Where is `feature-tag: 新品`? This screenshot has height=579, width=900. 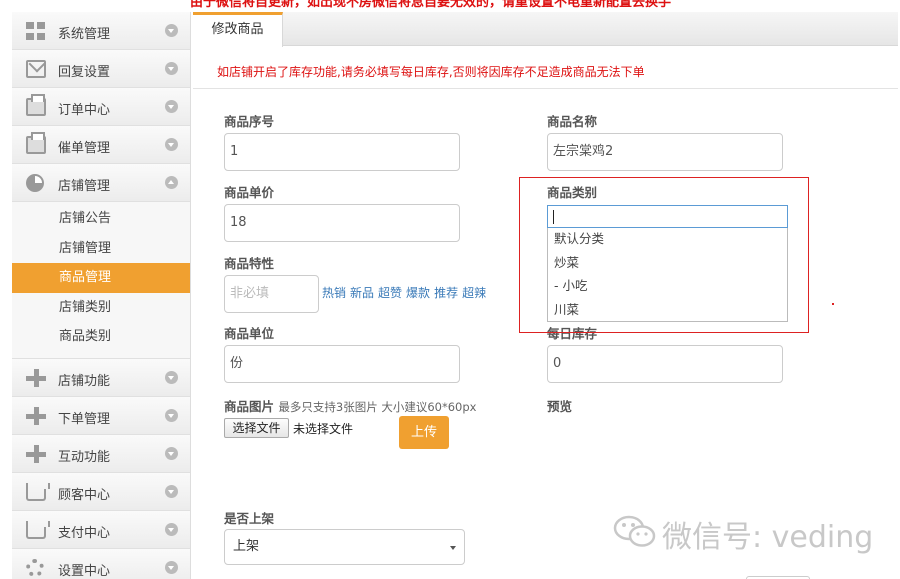 feature-tag: 新品 is located at coordinates (362, 293).